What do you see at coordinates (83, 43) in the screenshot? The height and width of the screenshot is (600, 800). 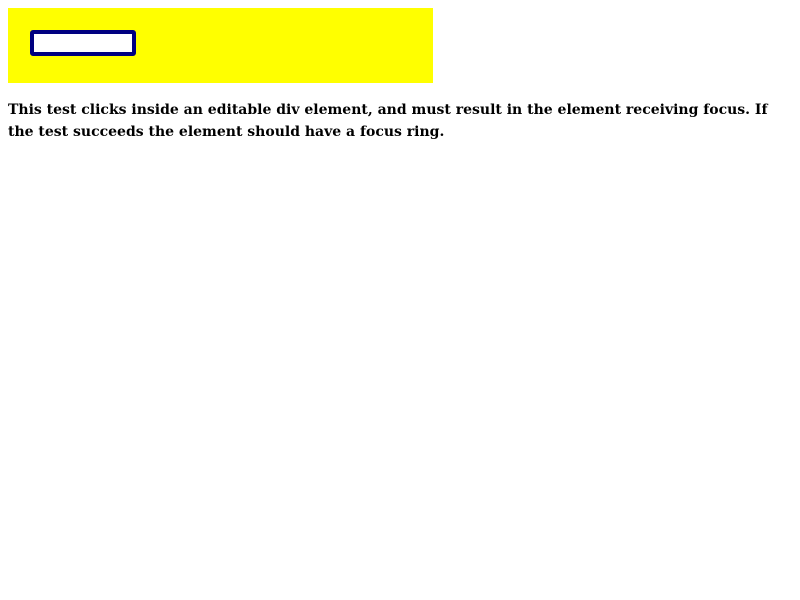 I see `editable-div` at bounding box center [83, 43].